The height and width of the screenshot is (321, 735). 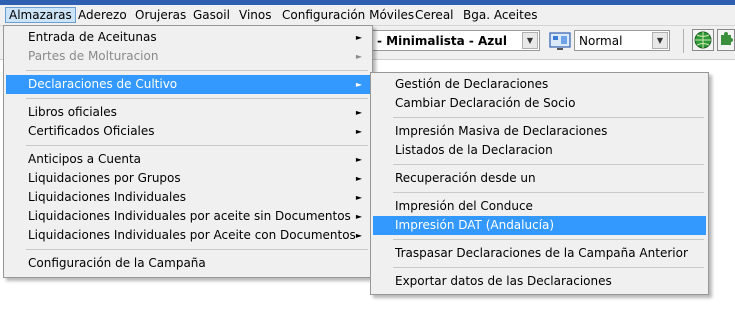 I want to click on puzzle-icon, so click(x=726, y=40).